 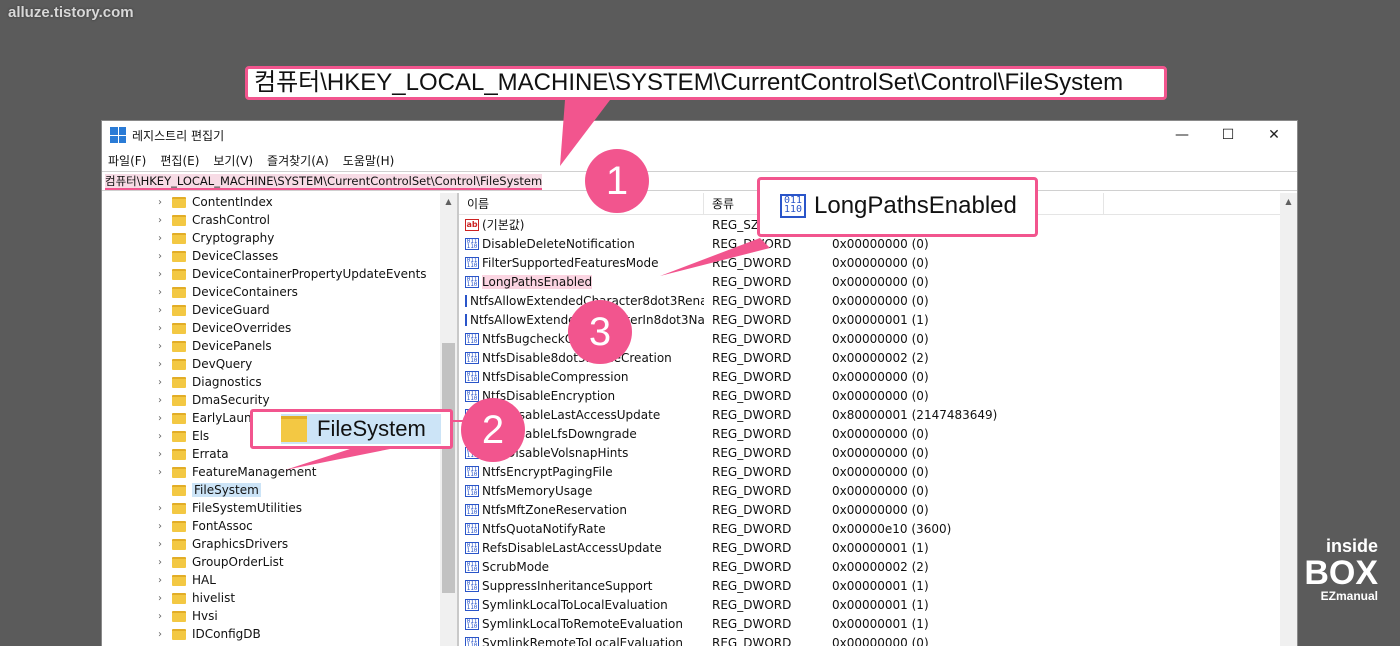 What do you see at coordinates (298, 160) in the screenshot?
I see `menu-favorites: 즐겨찾기(A)` at bounding box center [298, 160].